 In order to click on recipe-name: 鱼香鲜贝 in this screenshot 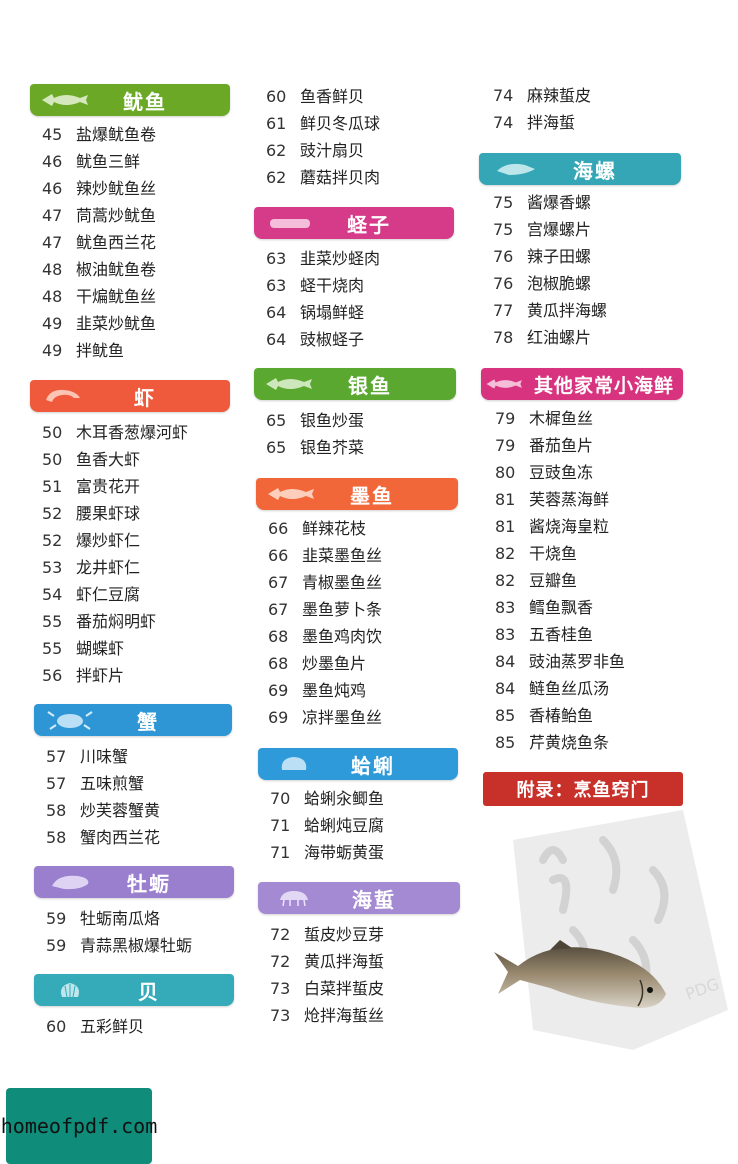, I will do `click(332, 96)`.